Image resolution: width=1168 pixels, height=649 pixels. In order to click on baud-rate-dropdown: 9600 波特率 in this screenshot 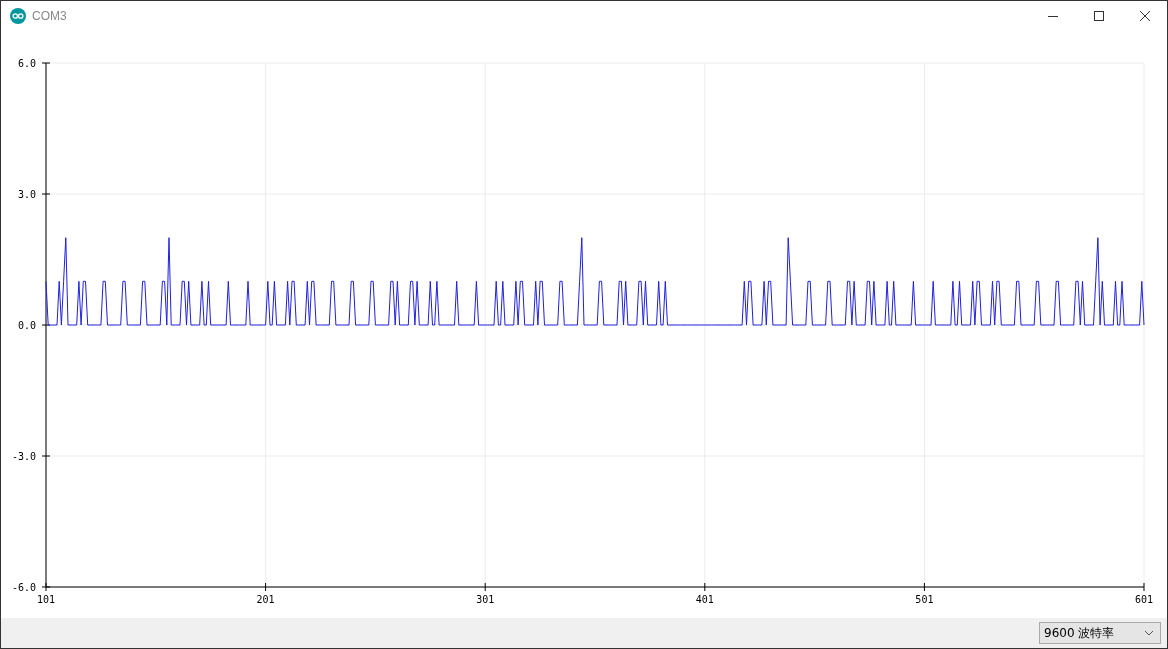, I will do `click(1100, 633)`.